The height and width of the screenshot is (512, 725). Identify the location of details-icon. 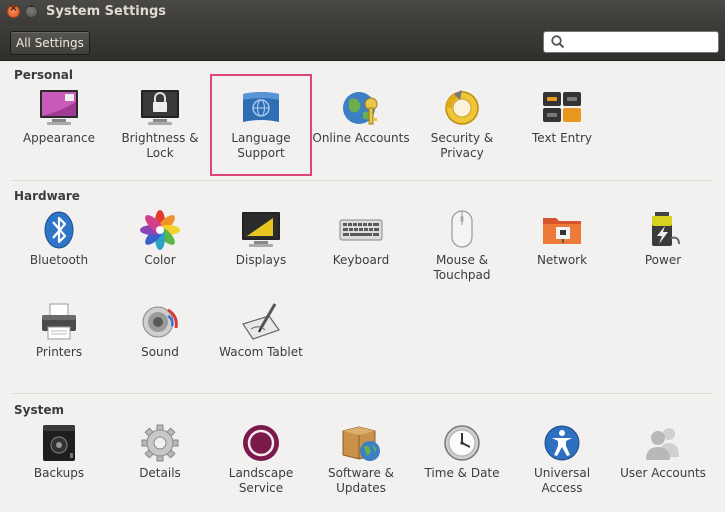
(160, 443).